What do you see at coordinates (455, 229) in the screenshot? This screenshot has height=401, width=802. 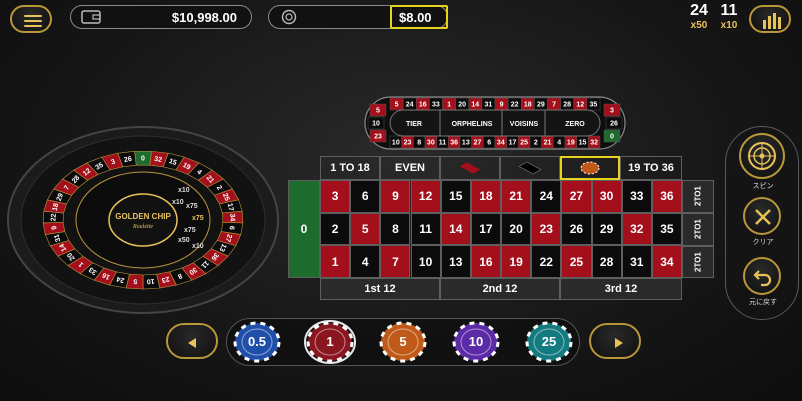 I see `bet-number-14: 14` at bounding box center [455, 229].